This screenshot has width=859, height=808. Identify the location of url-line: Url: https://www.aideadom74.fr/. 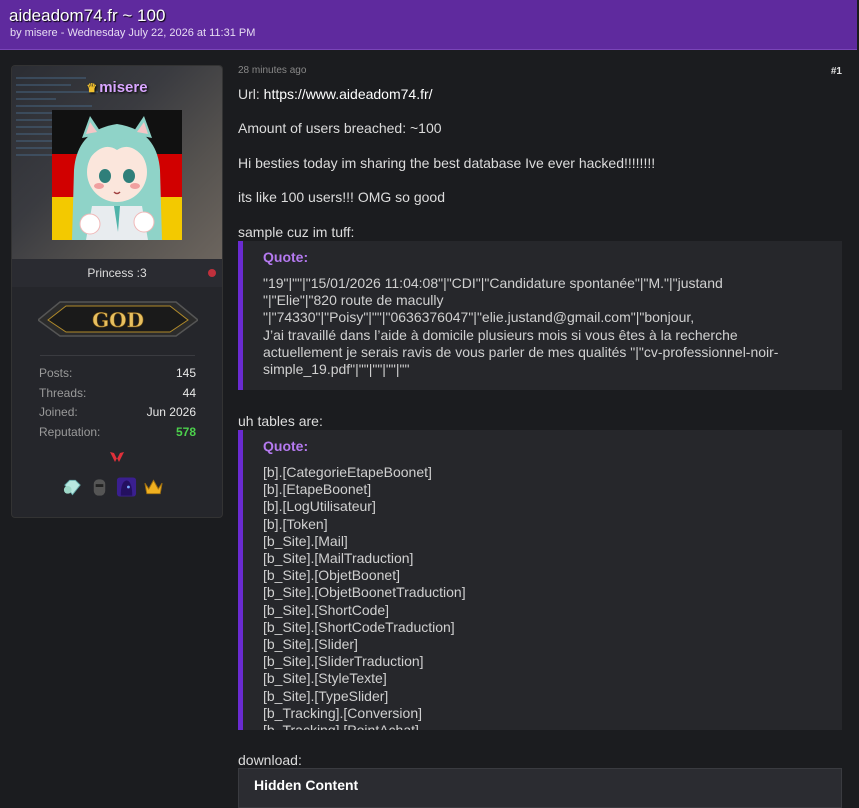
(335, 94).